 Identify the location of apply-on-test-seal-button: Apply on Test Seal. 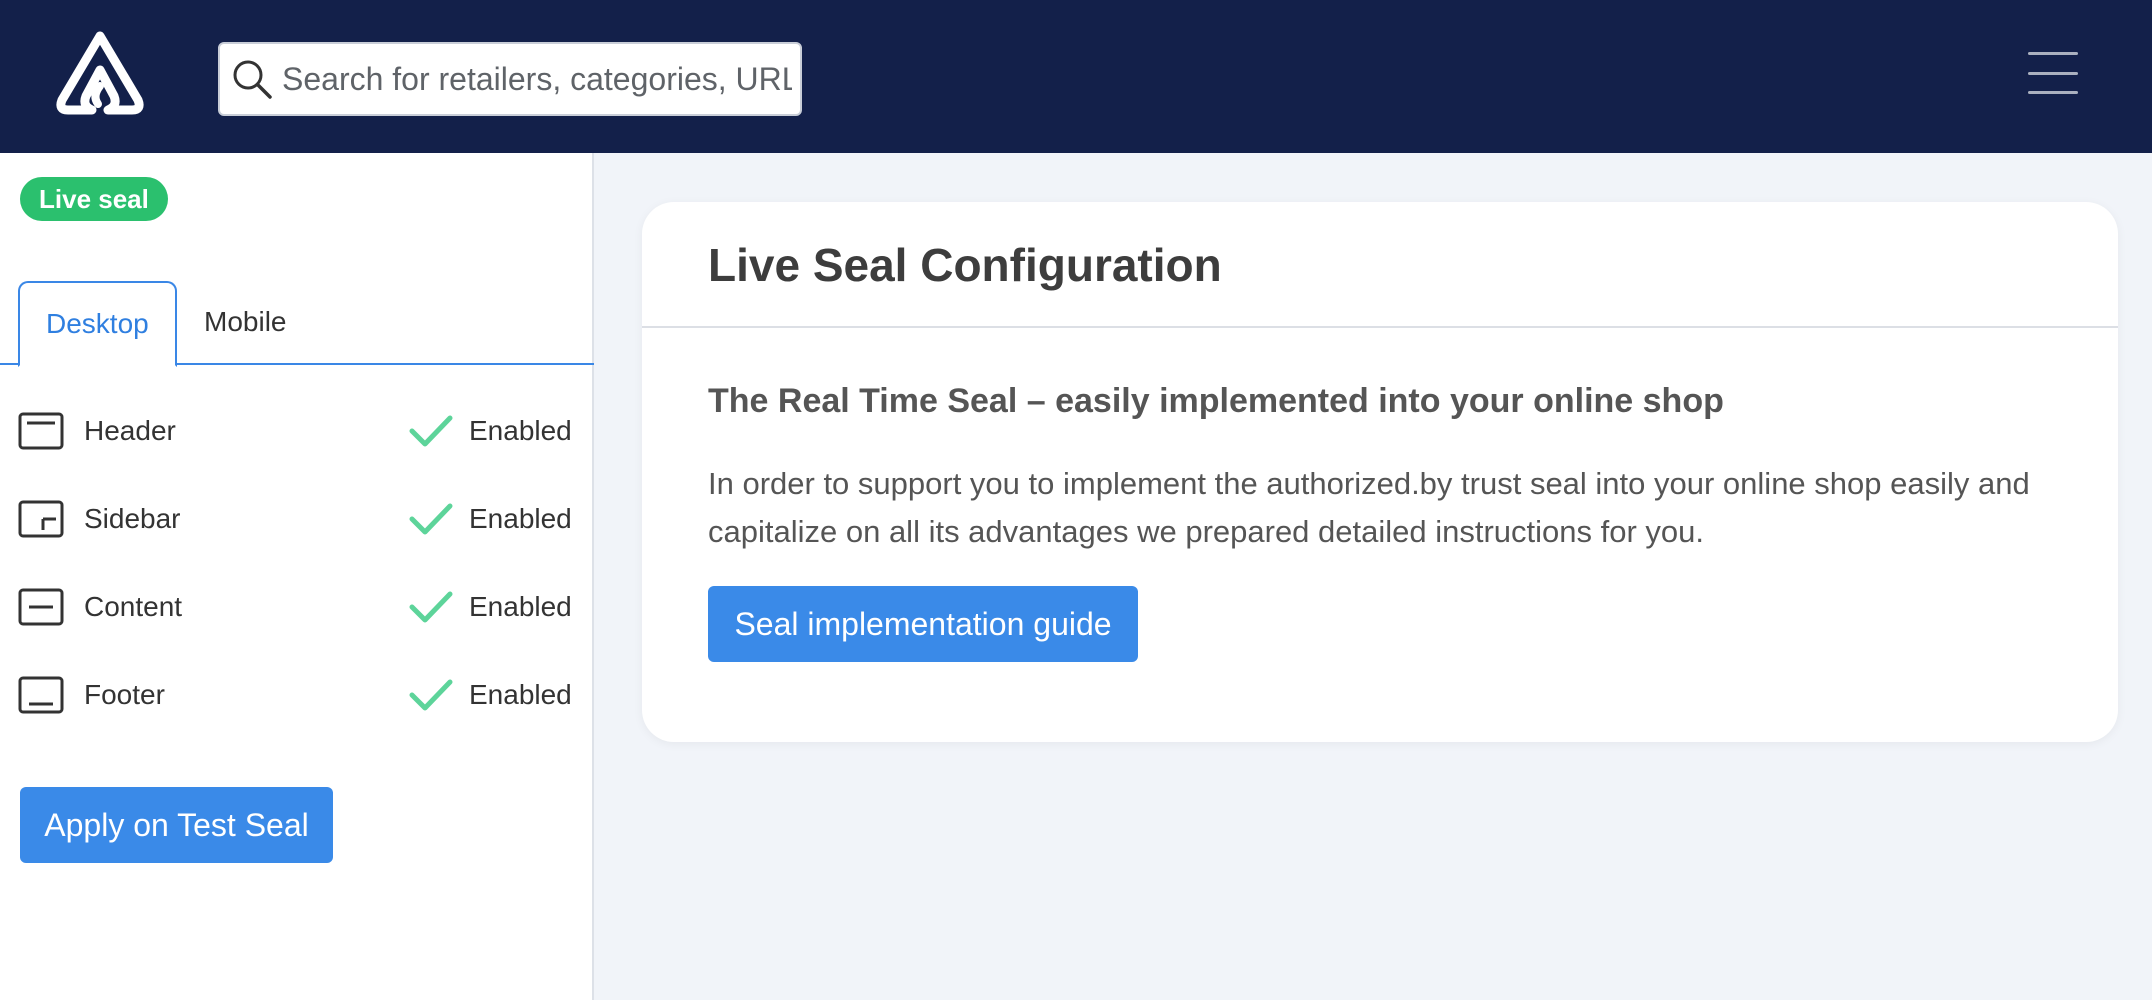
(176, 825).